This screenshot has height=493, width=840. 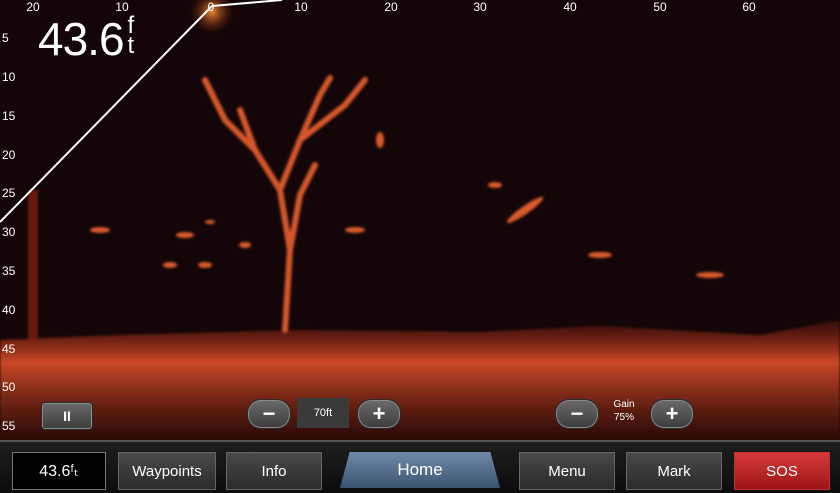 I want to click on depth-unit: f t, so click(x=131, y=35).